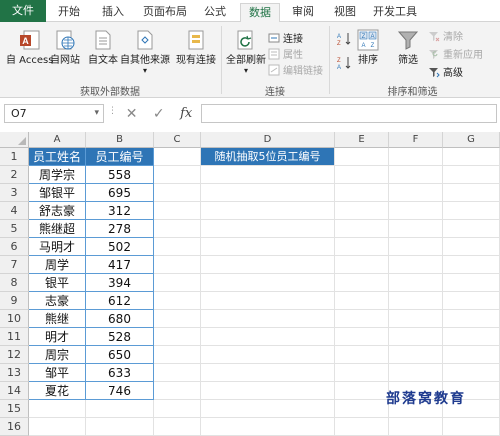 The image size is (500, 436). I want to click on tab-file: 文件, so click(23, 11).